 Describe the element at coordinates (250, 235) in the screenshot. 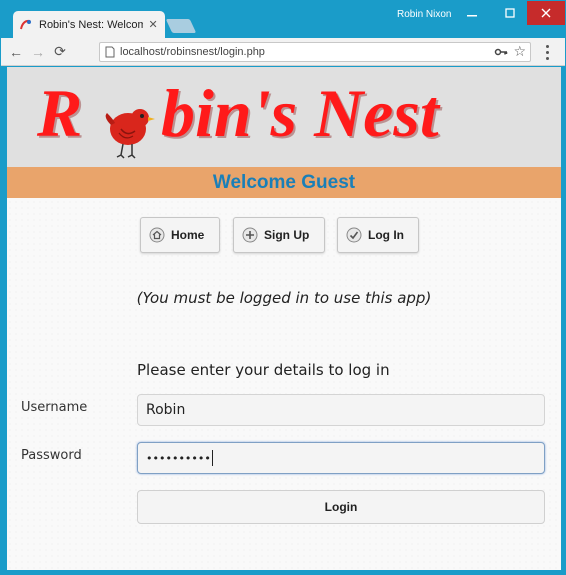

I see `signup-icon` at that location.